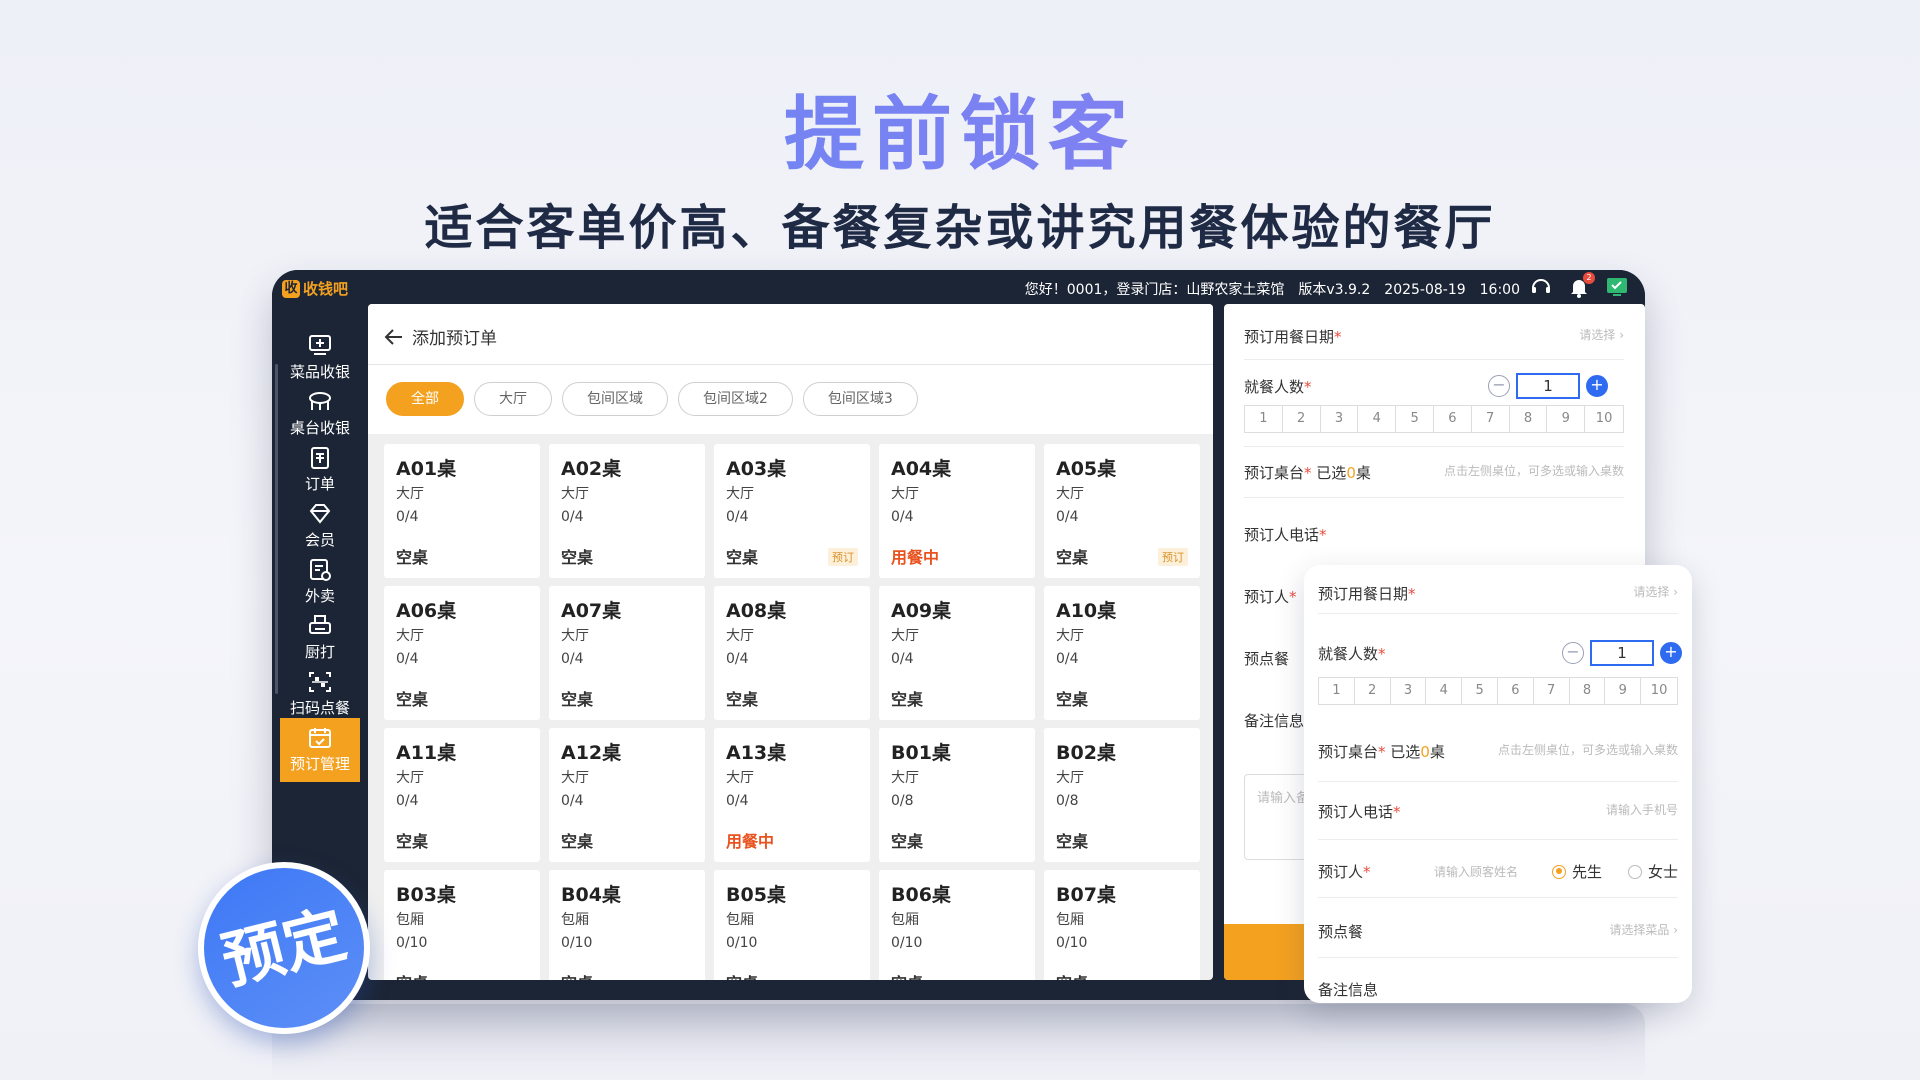 The height and width of the screenshot is (1080, 1920). What do you see at coordinates (454, 339) in the screenshot?
I see `panel-title: 添加预订单` at bounding box center [454, 339].